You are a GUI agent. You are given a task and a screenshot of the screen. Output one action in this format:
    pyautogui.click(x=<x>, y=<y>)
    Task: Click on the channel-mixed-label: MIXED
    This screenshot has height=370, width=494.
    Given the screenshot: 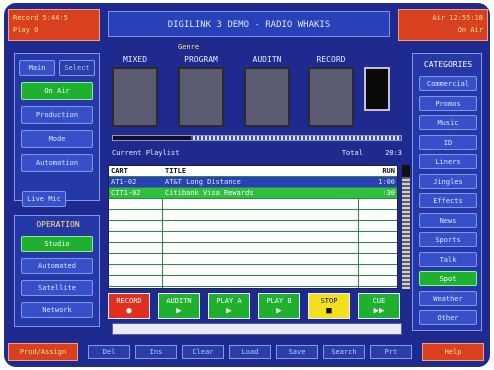 What is the action you would take?
    pyautogui.click(x=135, y=59)
    